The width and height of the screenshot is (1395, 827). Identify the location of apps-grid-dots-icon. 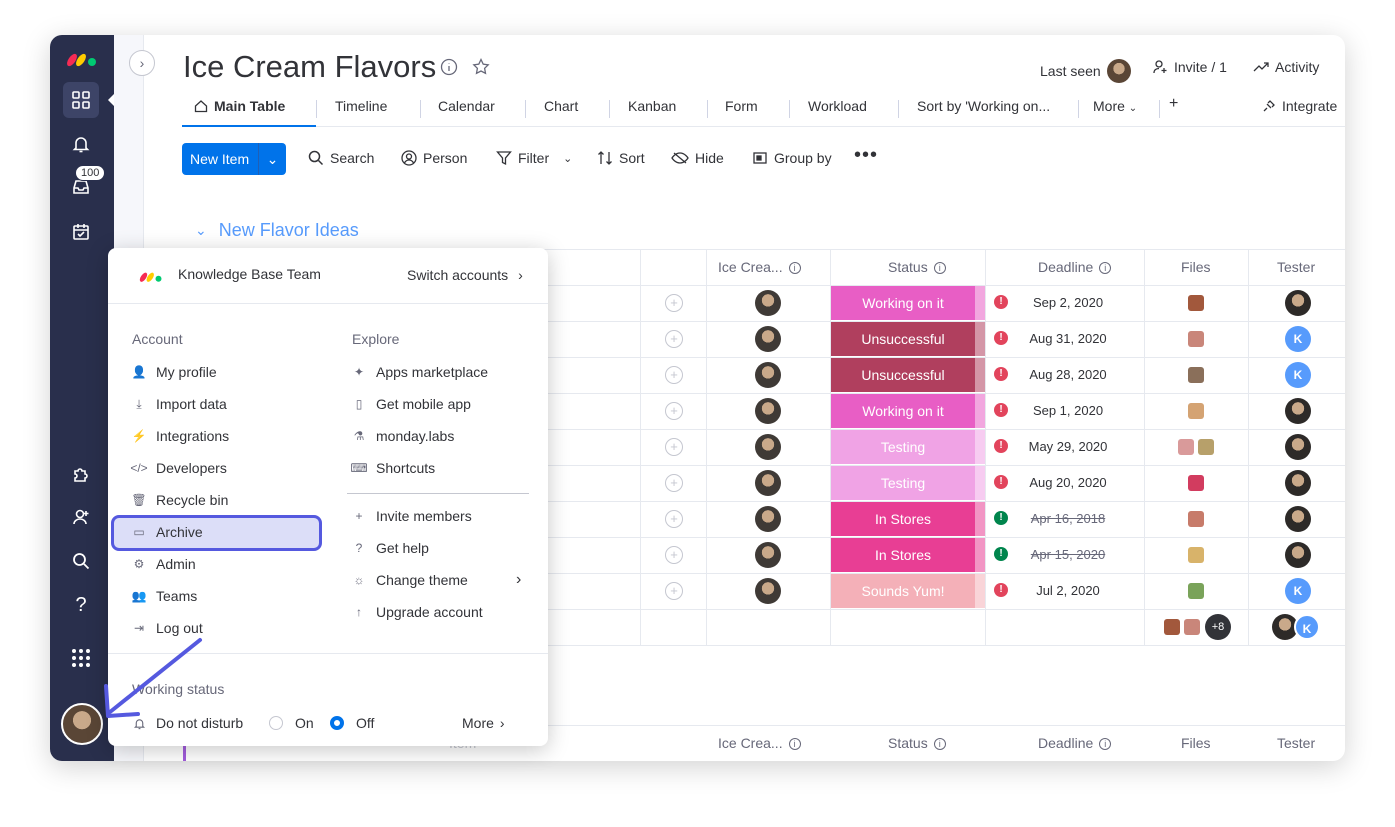
(81, 658).